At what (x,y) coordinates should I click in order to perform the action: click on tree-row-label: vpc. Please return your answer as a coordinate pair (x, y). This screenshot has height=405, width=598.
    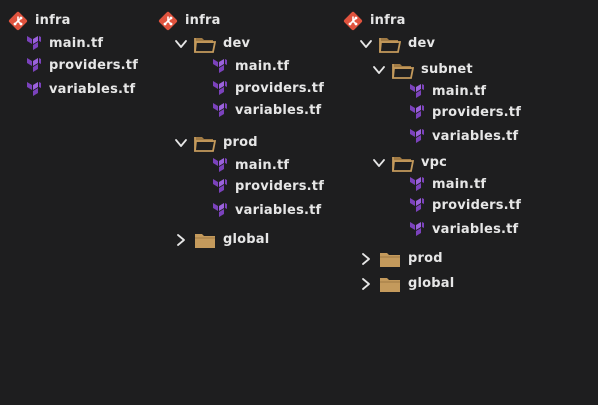
    Looking at the image, I should click on (434, 162).